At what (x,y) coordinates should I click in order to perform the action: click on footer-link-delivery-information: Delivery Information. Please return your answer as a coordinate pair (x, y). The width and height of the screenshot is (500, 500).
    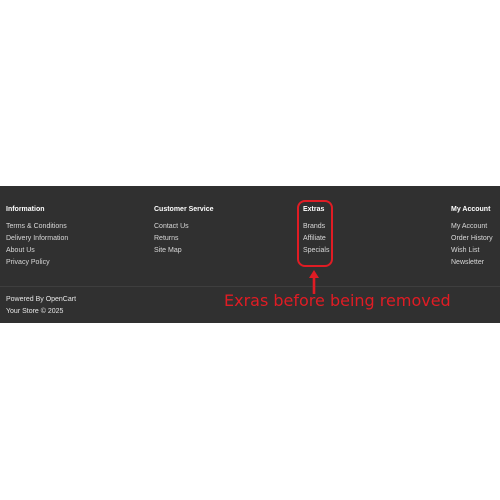
    Looking at the image, I should click on (37, 239).